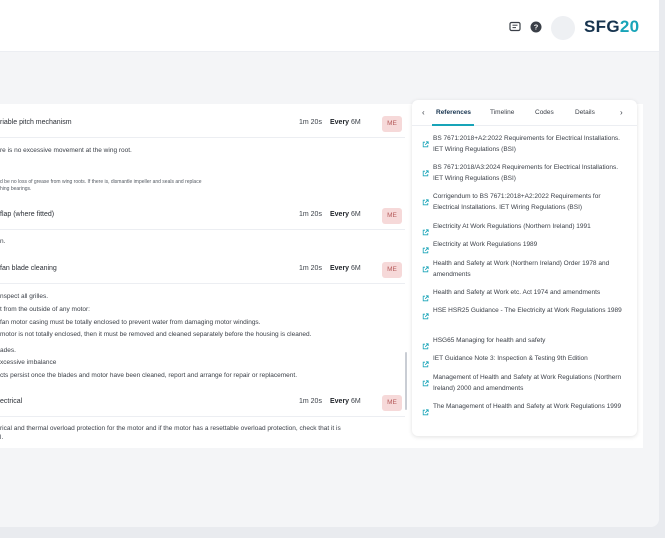 This screenshot has height=538, width=665. I want to click on task-step: ades., so click(8, 350).